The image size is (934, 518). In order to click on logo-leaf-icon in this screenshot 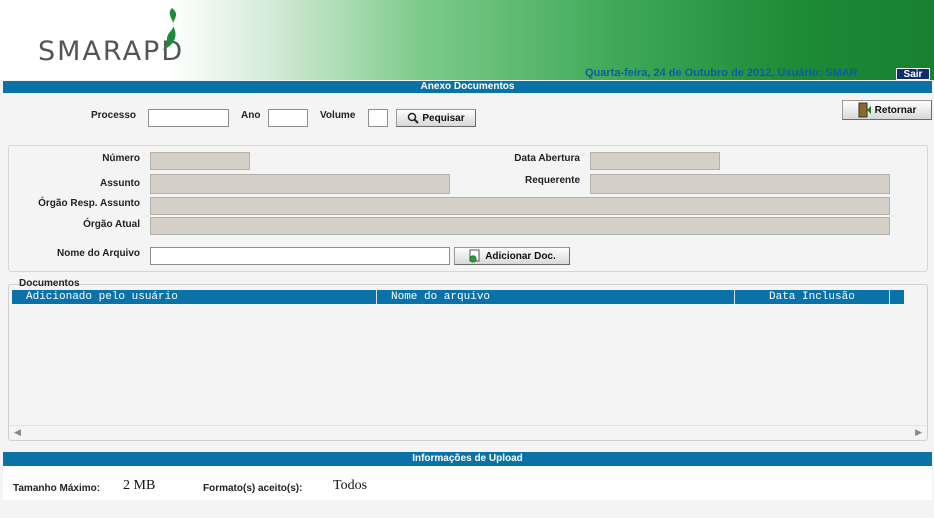, I will do `click(169, 29)`.